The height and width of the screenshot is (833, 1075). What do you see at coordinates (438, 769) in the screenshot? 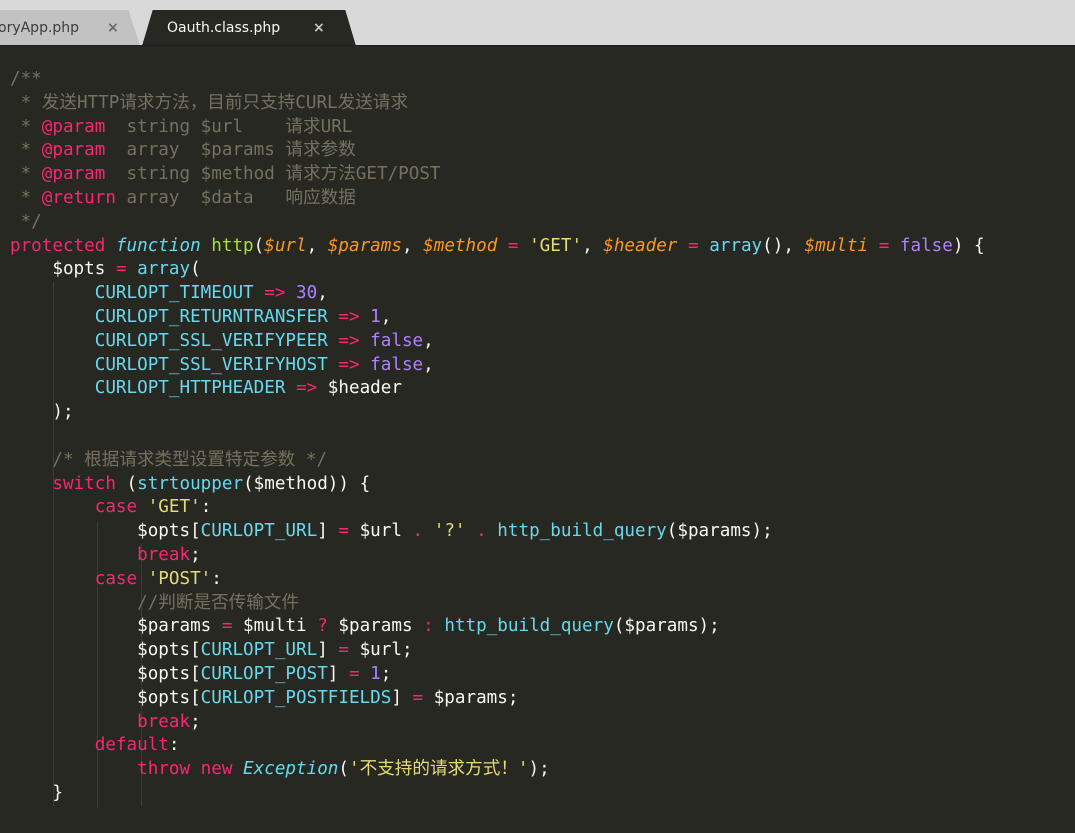
I see `code-token: '不支持的请求方式！'` at bounding box center [438, 769].